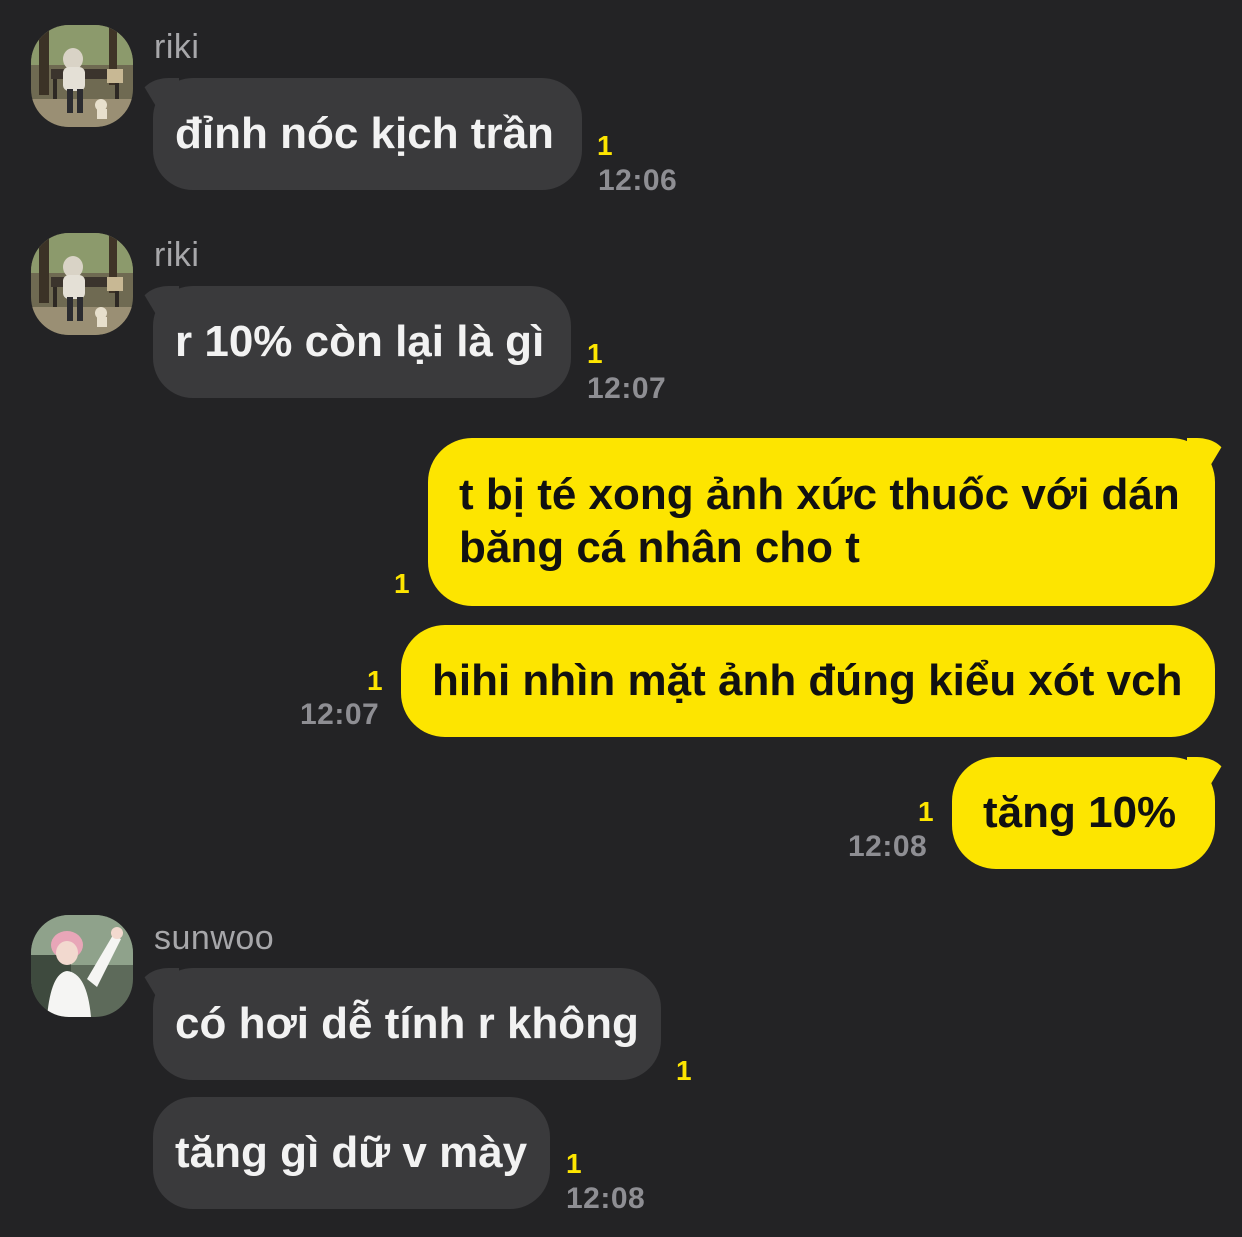 This screenshot has height=1237, width=1242. I want to click on message-text: tăng 10%, so click(1080, 812).